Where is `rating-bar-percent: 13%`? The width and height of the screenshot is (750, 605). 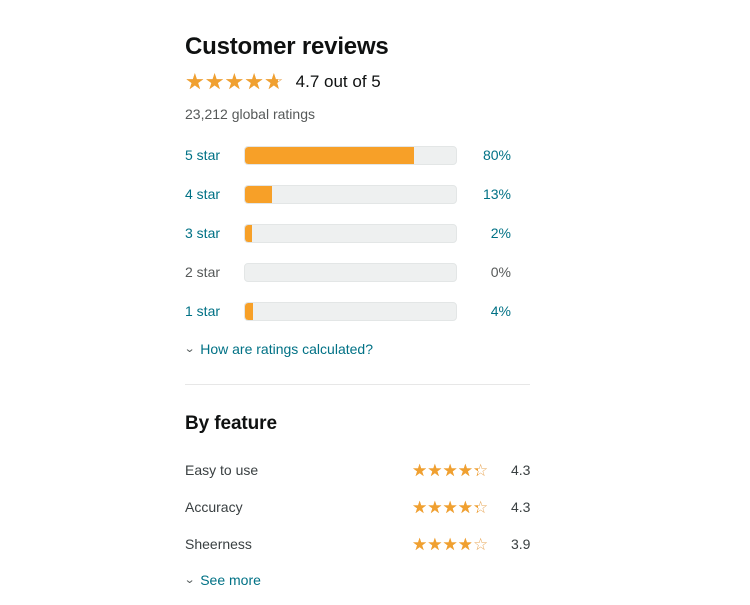
rating-bar-percent: 13% is located at coordinates (484, 194).